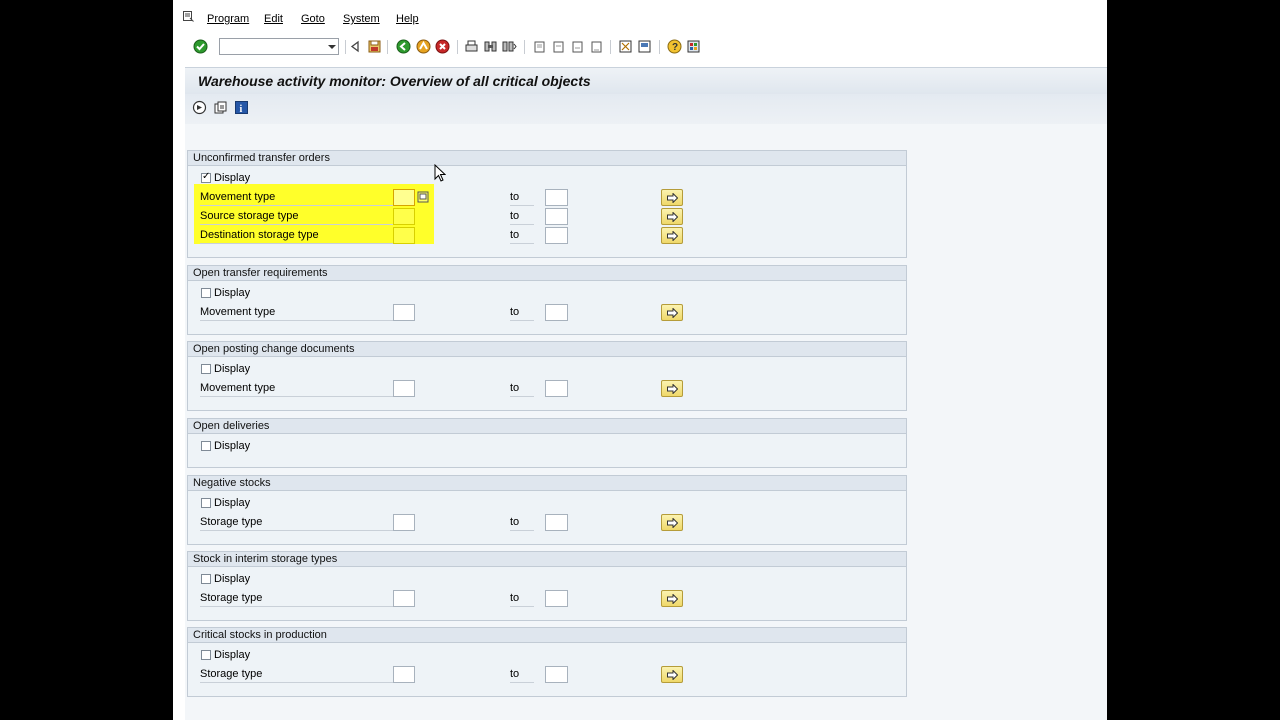 This screenshot has height=720, width=1280. What do you see at coordinates (241, 107) in the screenshot?
I see `information-icon: i` at bounding box center [241, 107].